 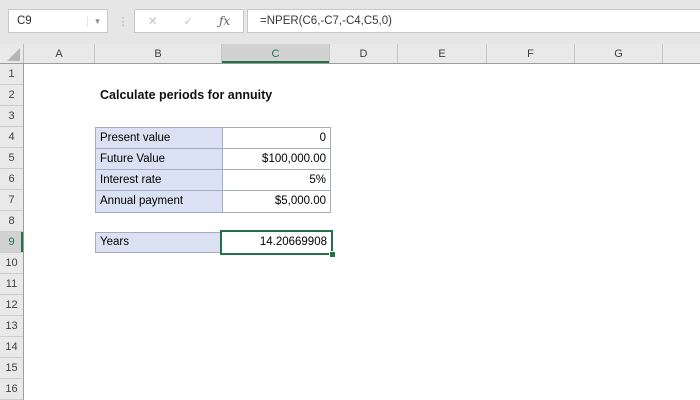 What do you see at coordinates (276, 201) in the screenshot?
I see `cell-c7-value: $5,000.00` at bounding box center [276, 201].